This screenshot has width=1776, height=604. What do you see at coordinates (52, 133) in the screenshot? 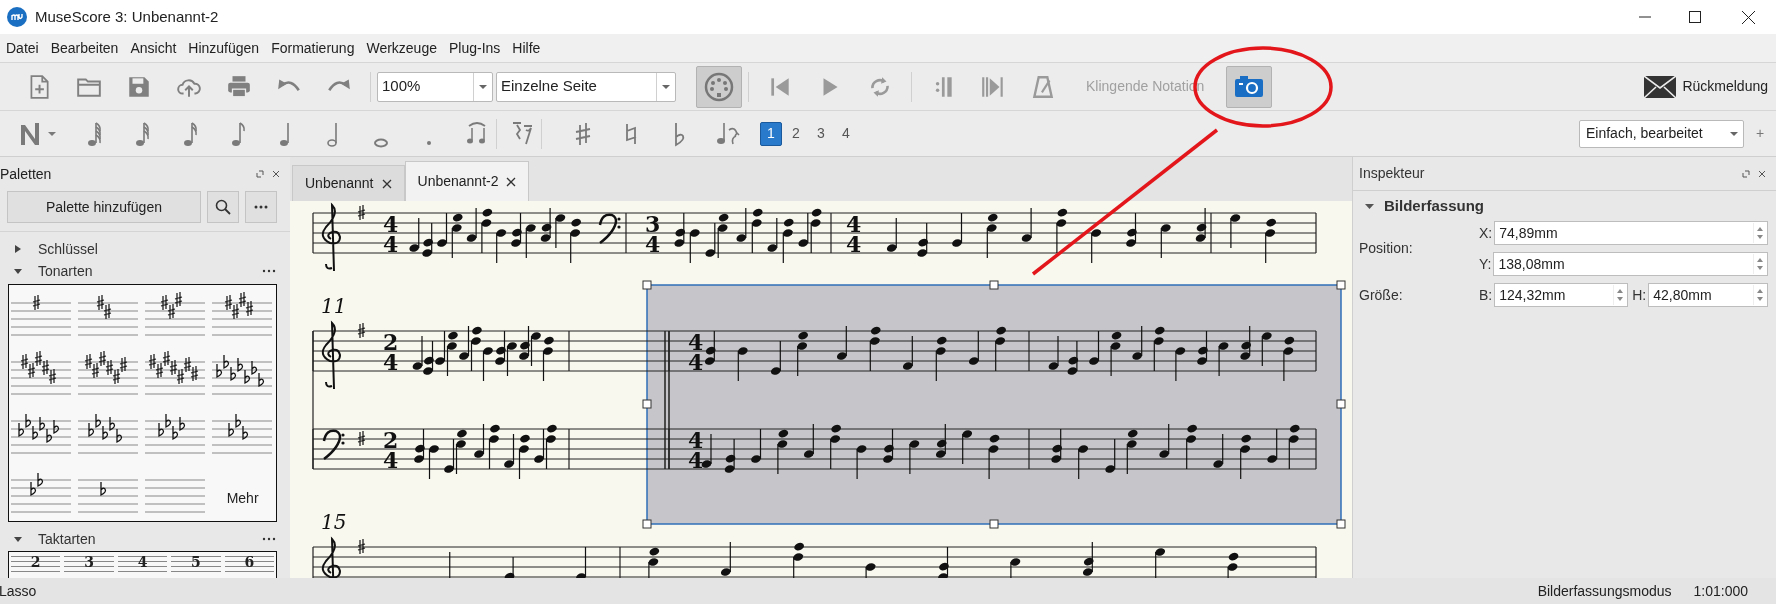
I see `caret-icon` at bounding box center [52, 133].